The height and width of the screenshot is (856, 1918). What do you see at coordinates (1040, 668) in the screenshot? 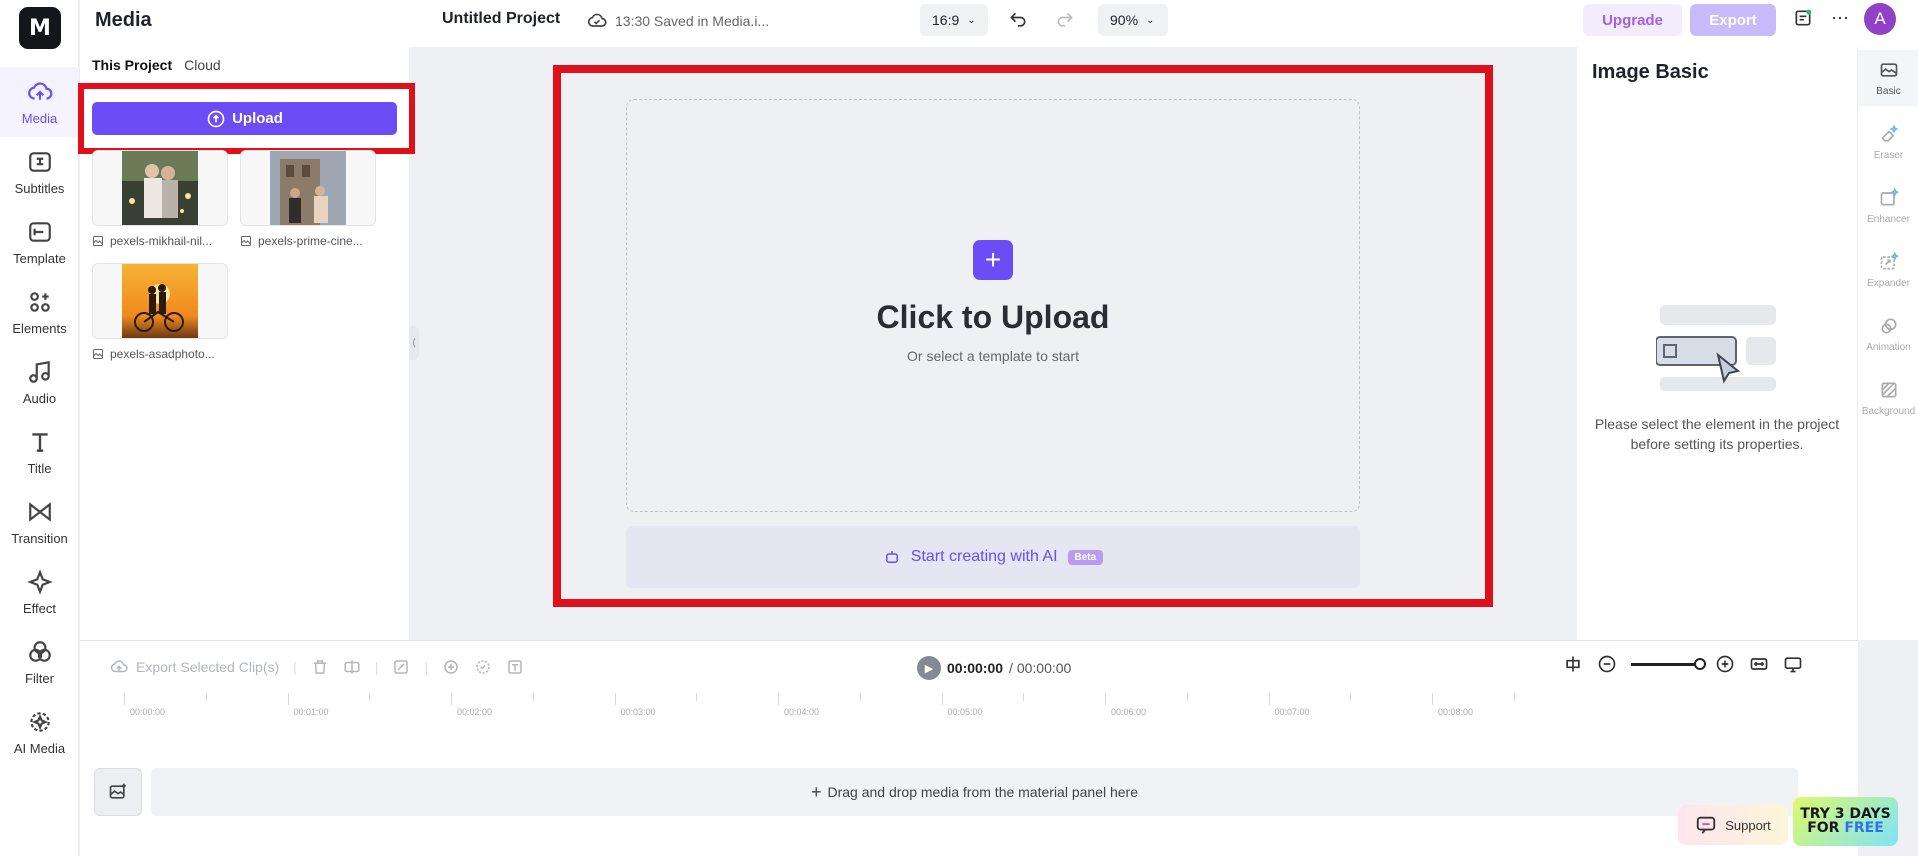
I see `total-time: / 00:00:00` at bounding box center [1040, 668].